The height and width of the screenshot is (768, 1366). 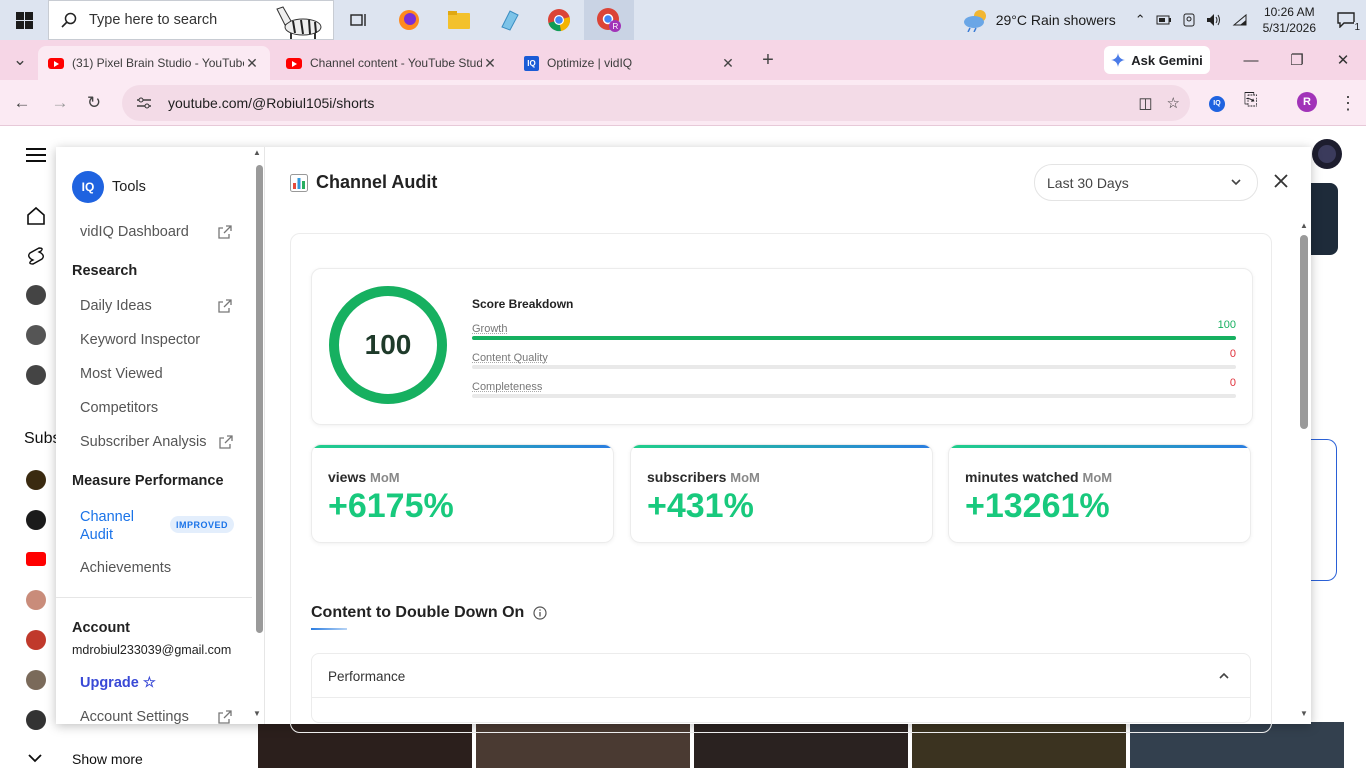 I want to click on chevron-up-icon, so click(x=1224, y=676).